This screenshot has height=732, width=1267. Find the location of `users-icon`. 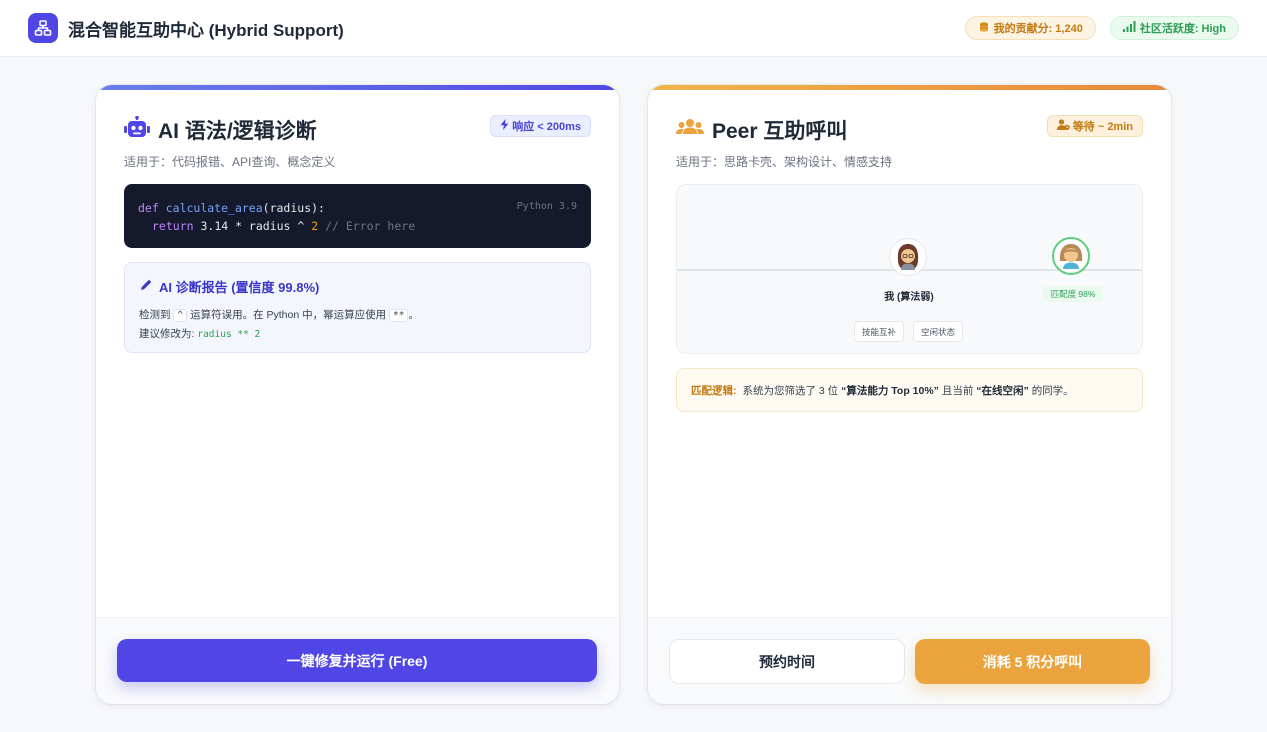

users-icon is located at coordinates (690, 130).